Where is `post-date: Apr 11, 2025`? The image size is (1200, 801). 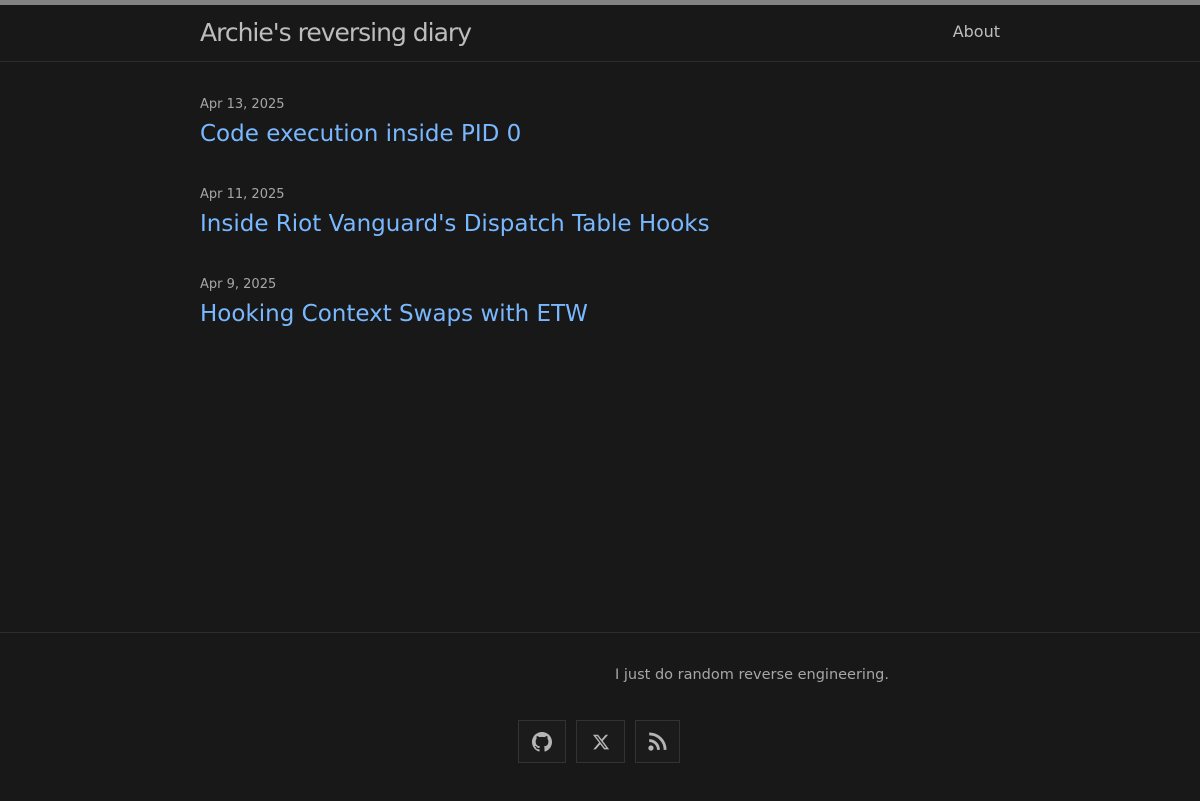
post-date: Apr 11, 2025 is located at coordinates (242, 194).